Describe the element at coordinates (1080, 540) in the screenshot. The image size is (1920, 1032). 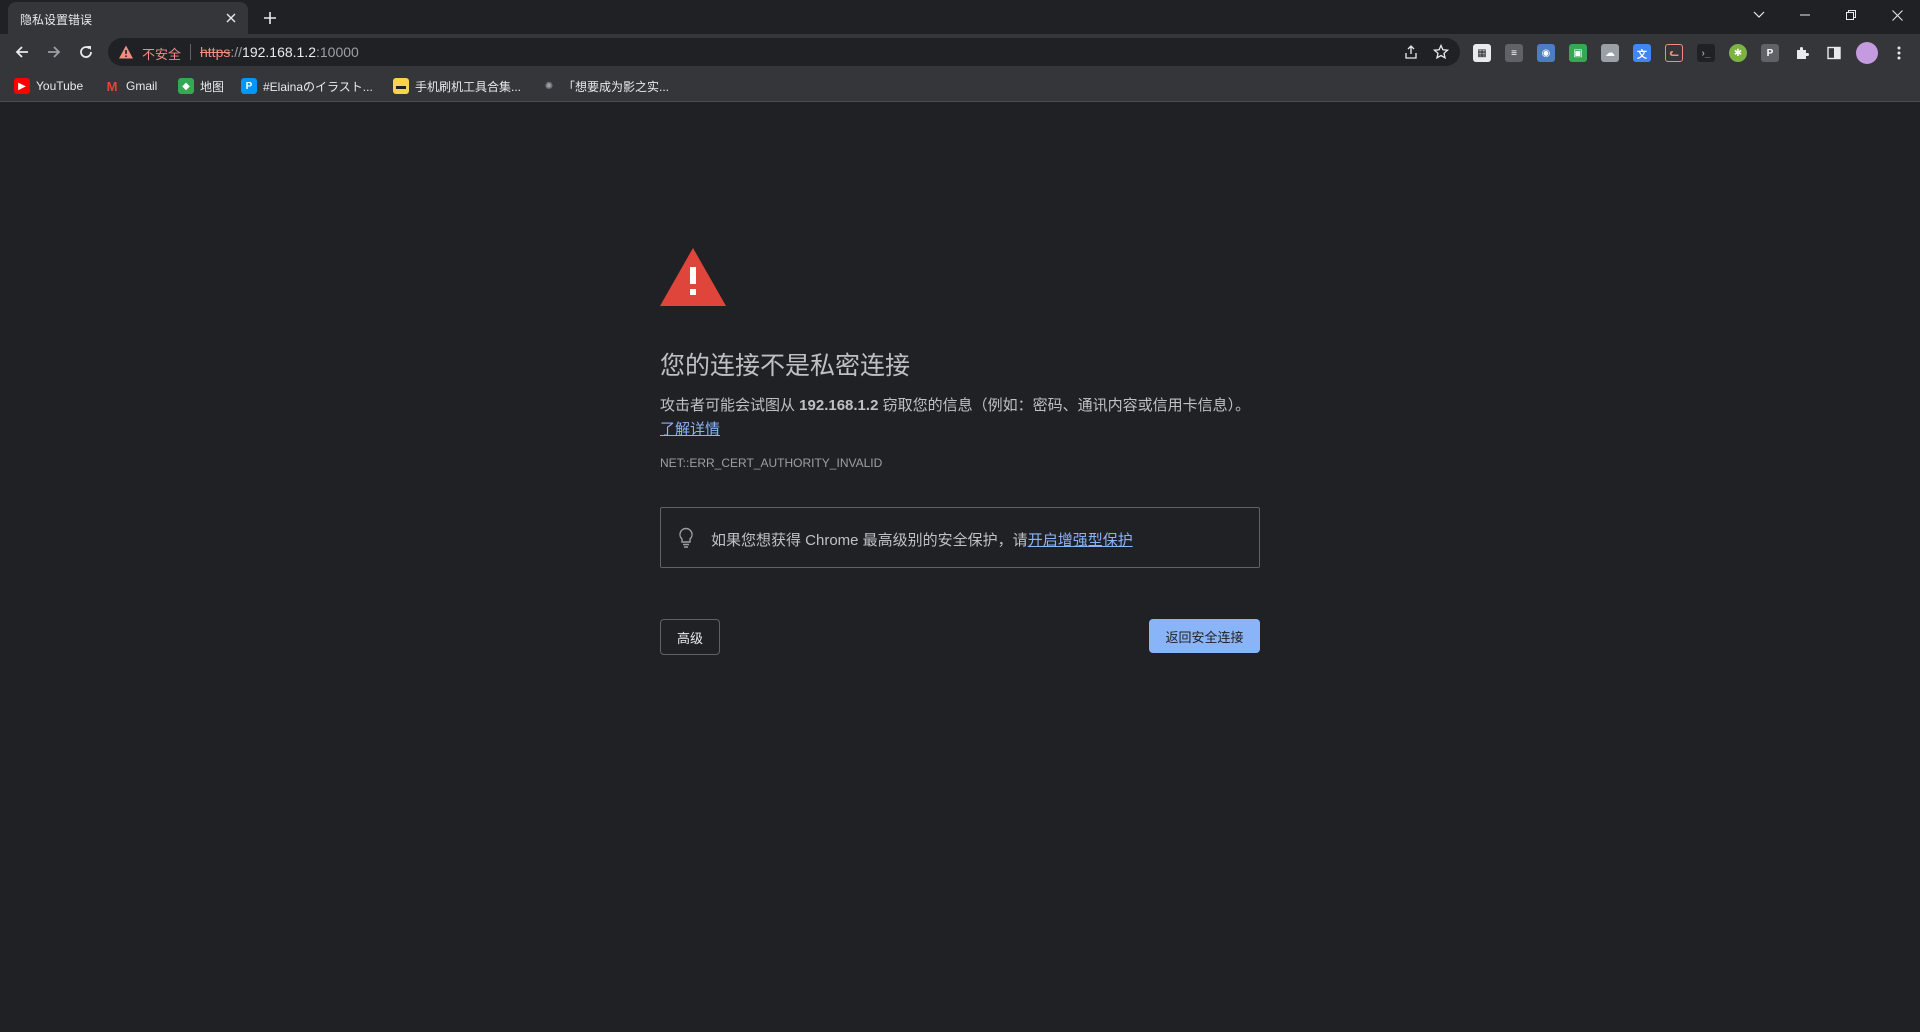
I see `enhanced-protection-link: 开启增强型保护` at that location.